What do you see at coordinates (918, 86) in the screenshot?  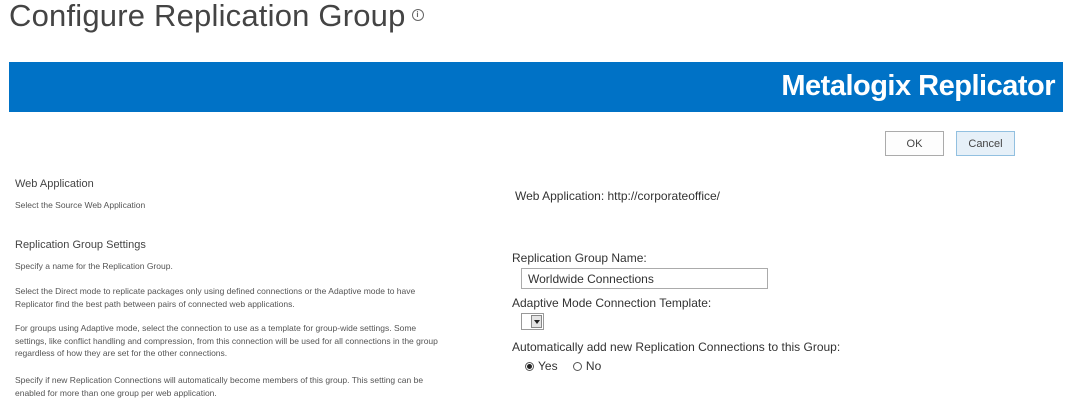 I see `brand-logo: Metalogix Replicator` at bounding box center [918, 86].